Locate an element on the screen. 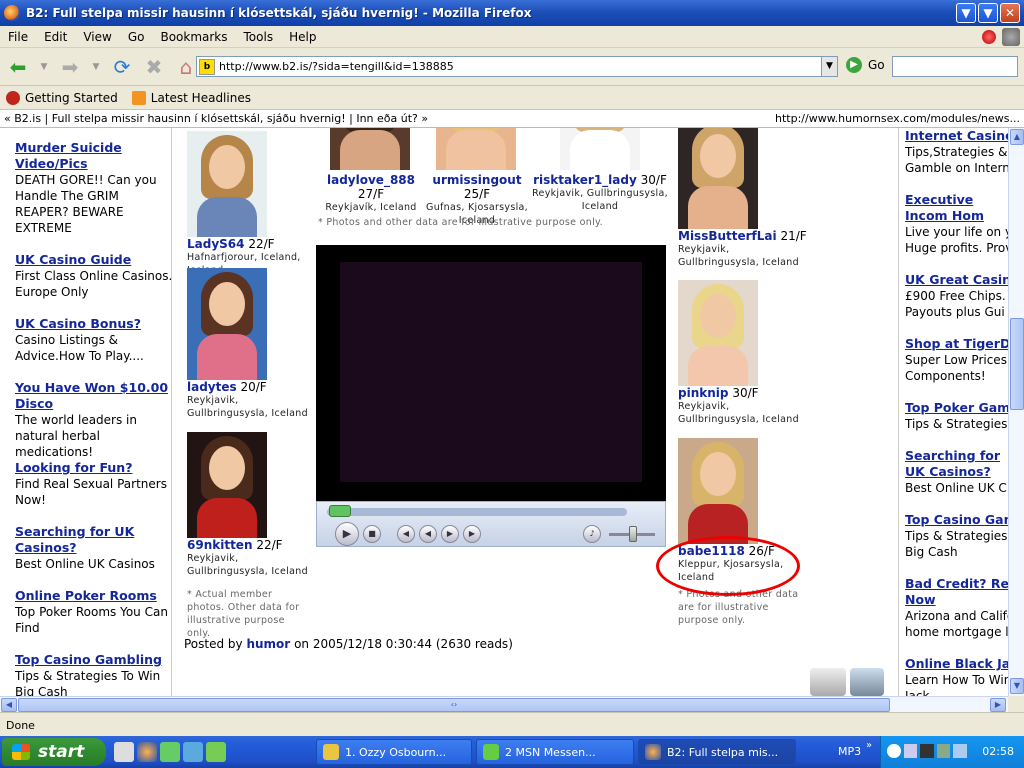 The image size is (1024, 768). profile-name: LadyS64 is located at coordinates (216, 244).